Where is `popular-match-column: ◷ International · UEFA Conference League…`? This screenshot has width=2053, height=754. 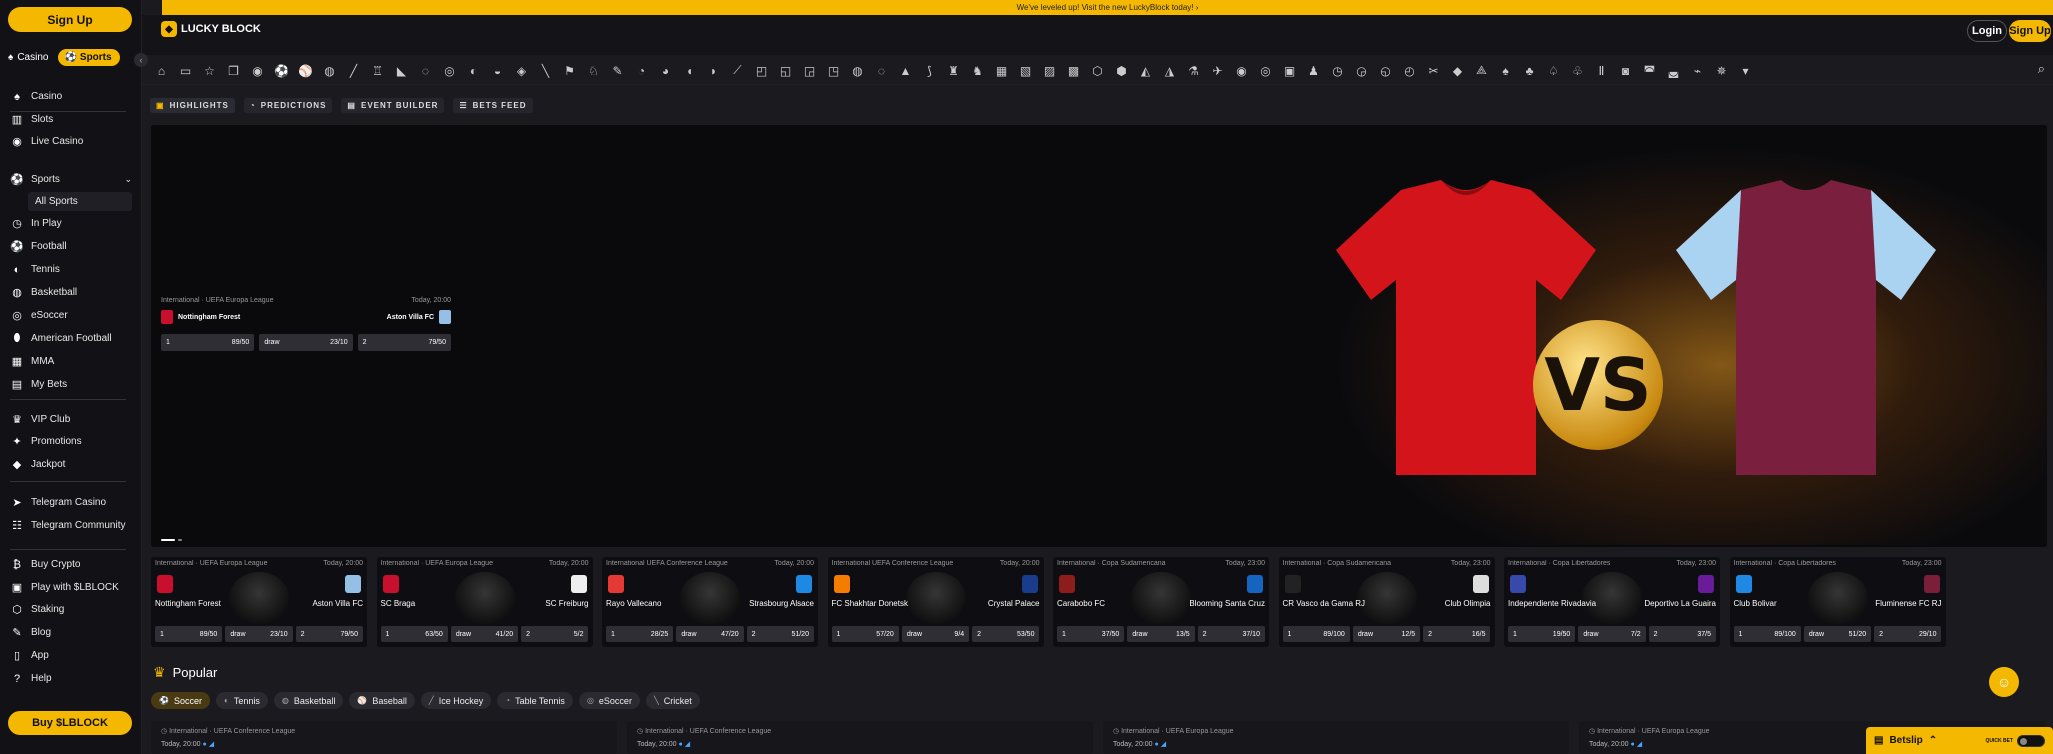
popular-match-column: ◷ International · UEFA Conference League… is located at coordinates (384, 737).